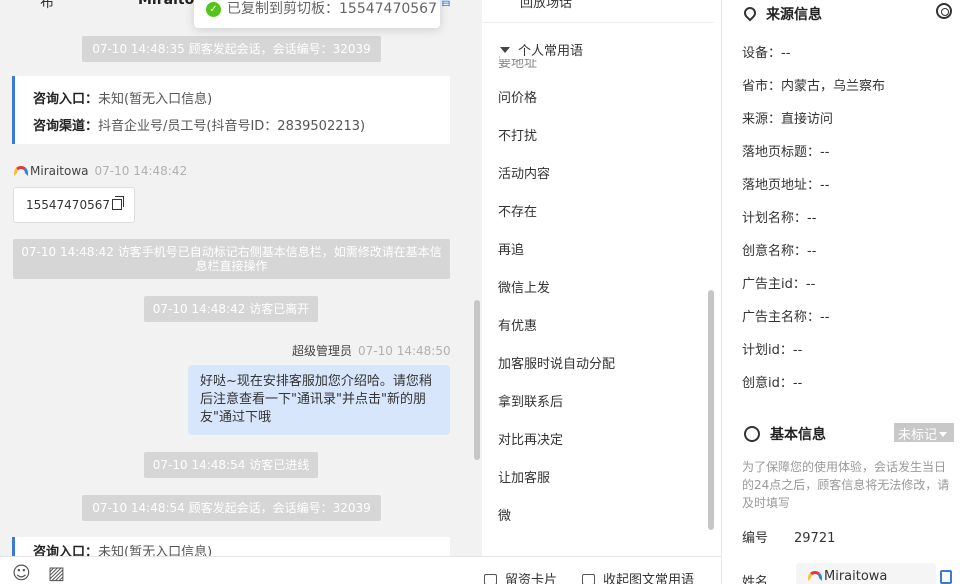 This screenshot has width=968, height=584. What do you see at coordinates (117, 203) in the screenshot?
I see `copy-icon` at bounding box center [117, 203].